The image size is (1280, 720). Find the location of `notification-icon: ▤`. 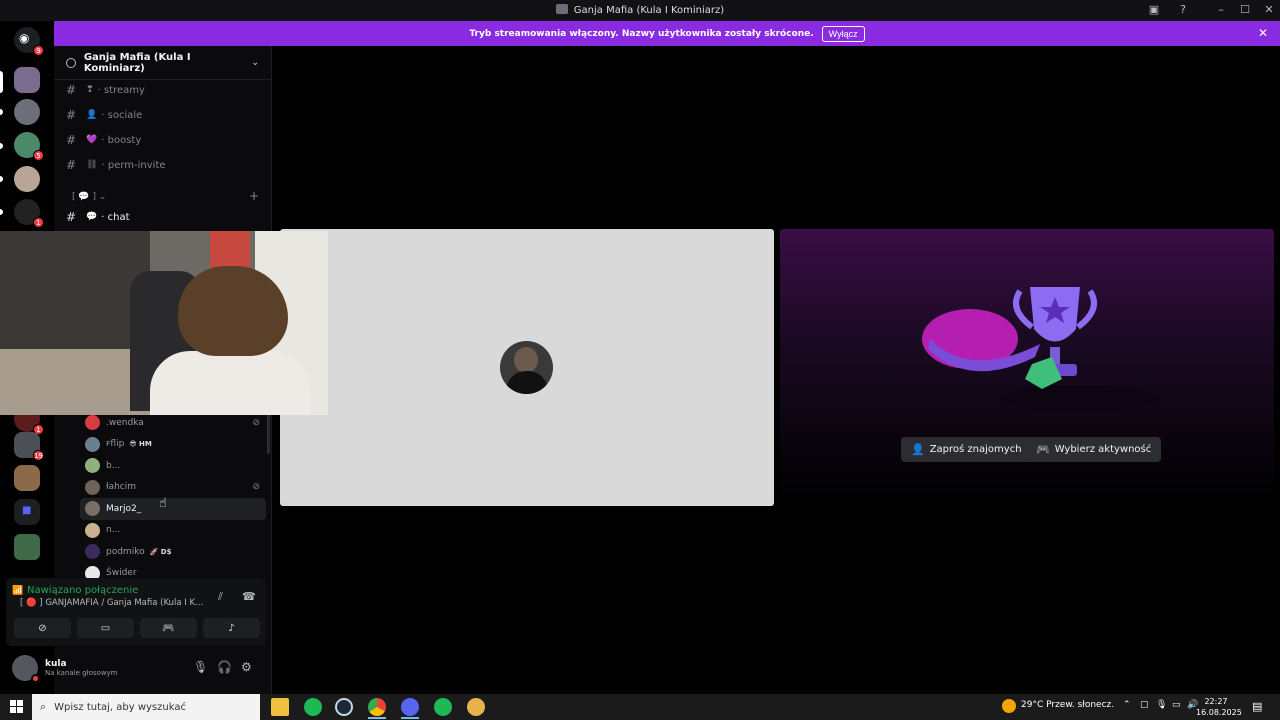

notification-icon: ▤ is located at coordinates (1257, 706).